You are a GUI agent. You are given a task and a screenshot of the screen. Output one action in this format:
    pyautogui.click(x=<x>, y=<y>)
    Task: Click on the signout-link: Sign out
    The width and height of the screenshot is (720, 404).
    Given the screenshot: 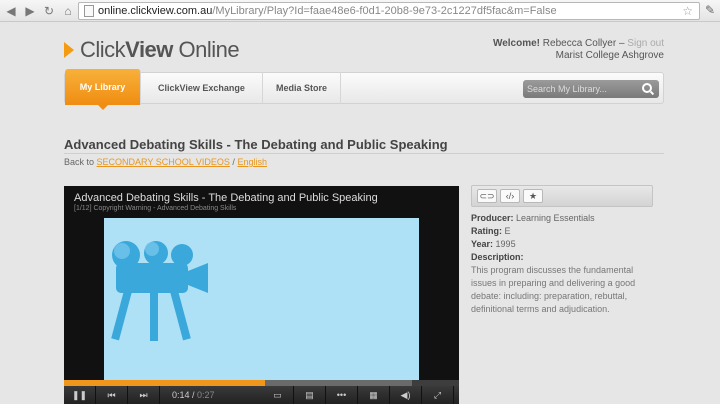 What is the action you would take?
    pyautogui.click(x=645, y=43)
    